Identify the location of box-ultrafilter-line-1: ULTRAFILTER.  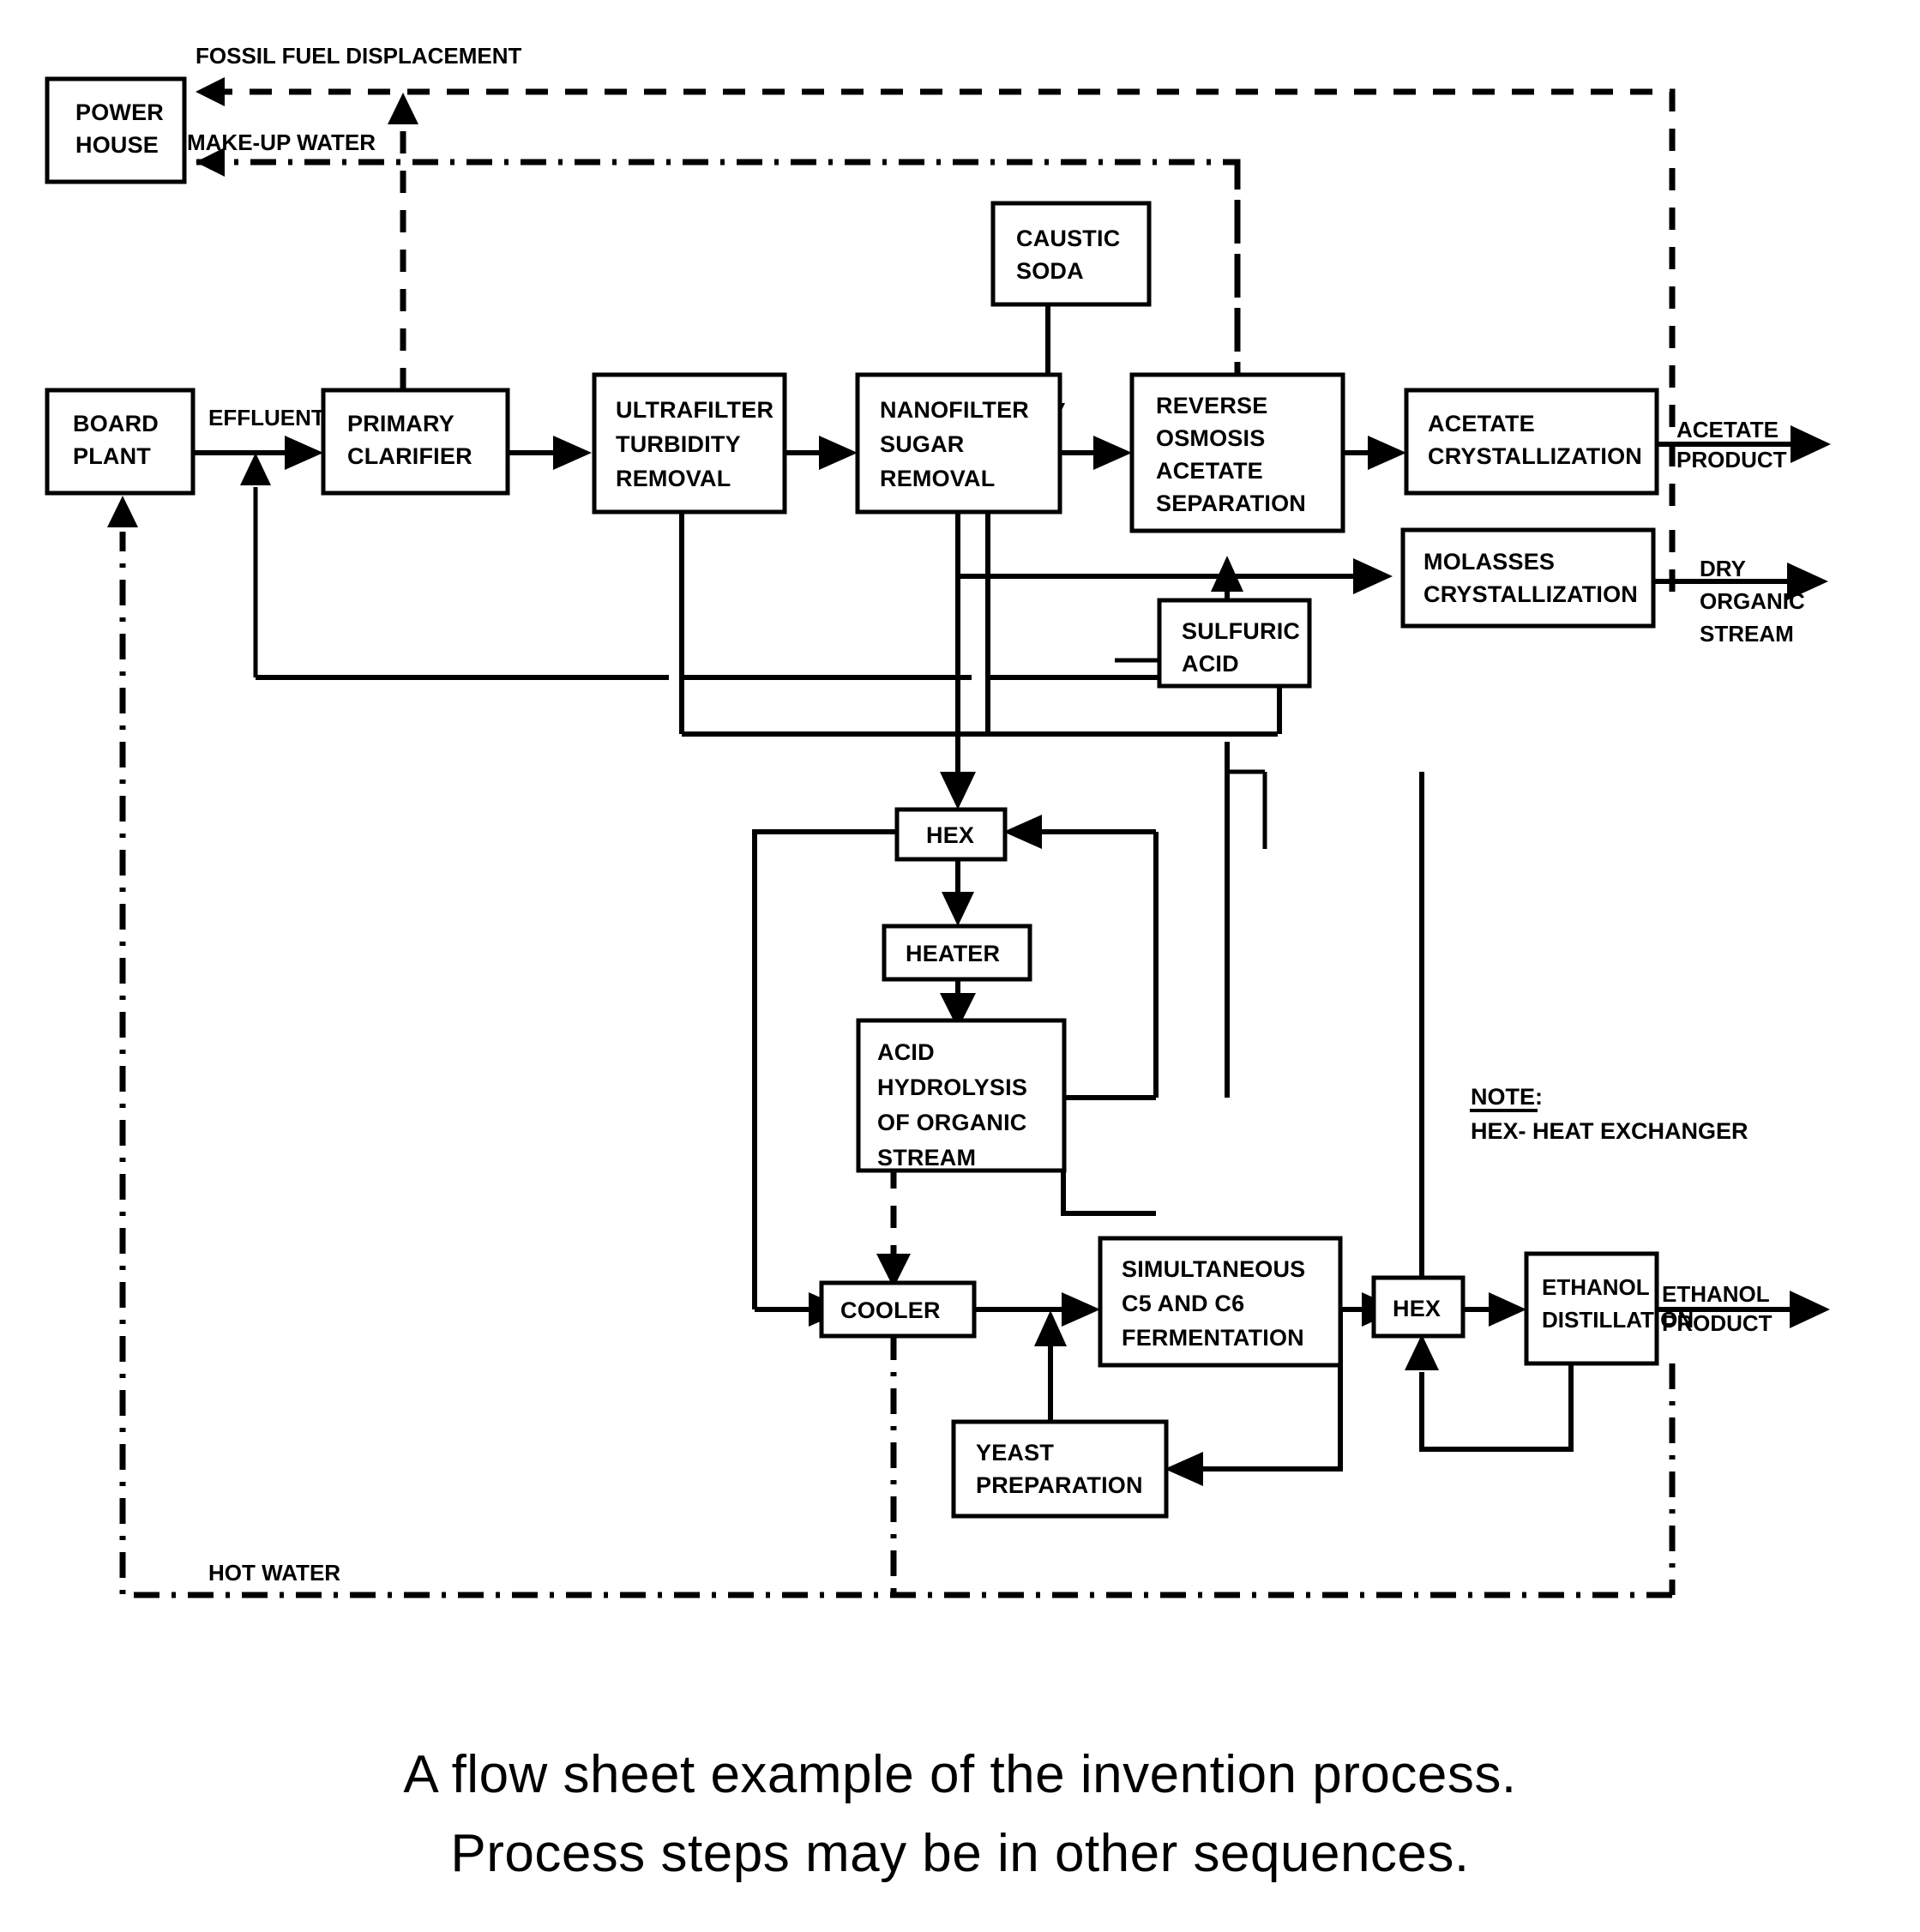
(695, 410).